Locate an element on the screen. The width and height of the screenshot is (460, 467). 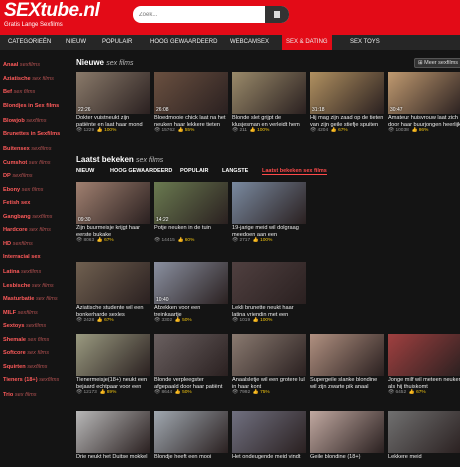
video-title: Potje neuken in de tuin is located at coordinates (191, 231).